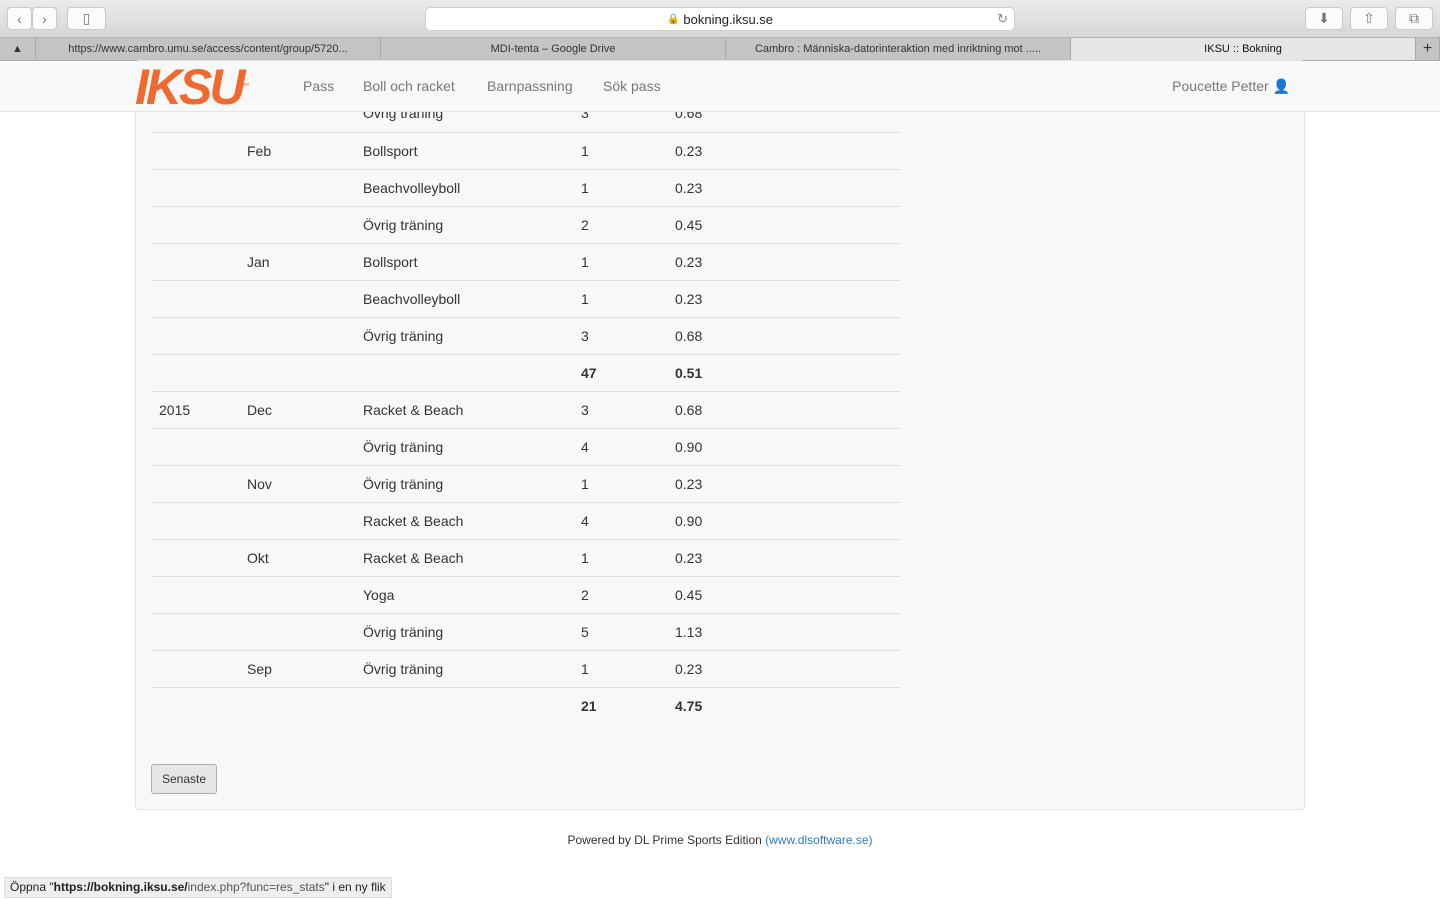 The width and height of the screenshot is (1440, 900). Describe the element at coordinates (525, 668) in the screenshot. I see `table-row: Sep Övrig träning 1 0.23` at that location.